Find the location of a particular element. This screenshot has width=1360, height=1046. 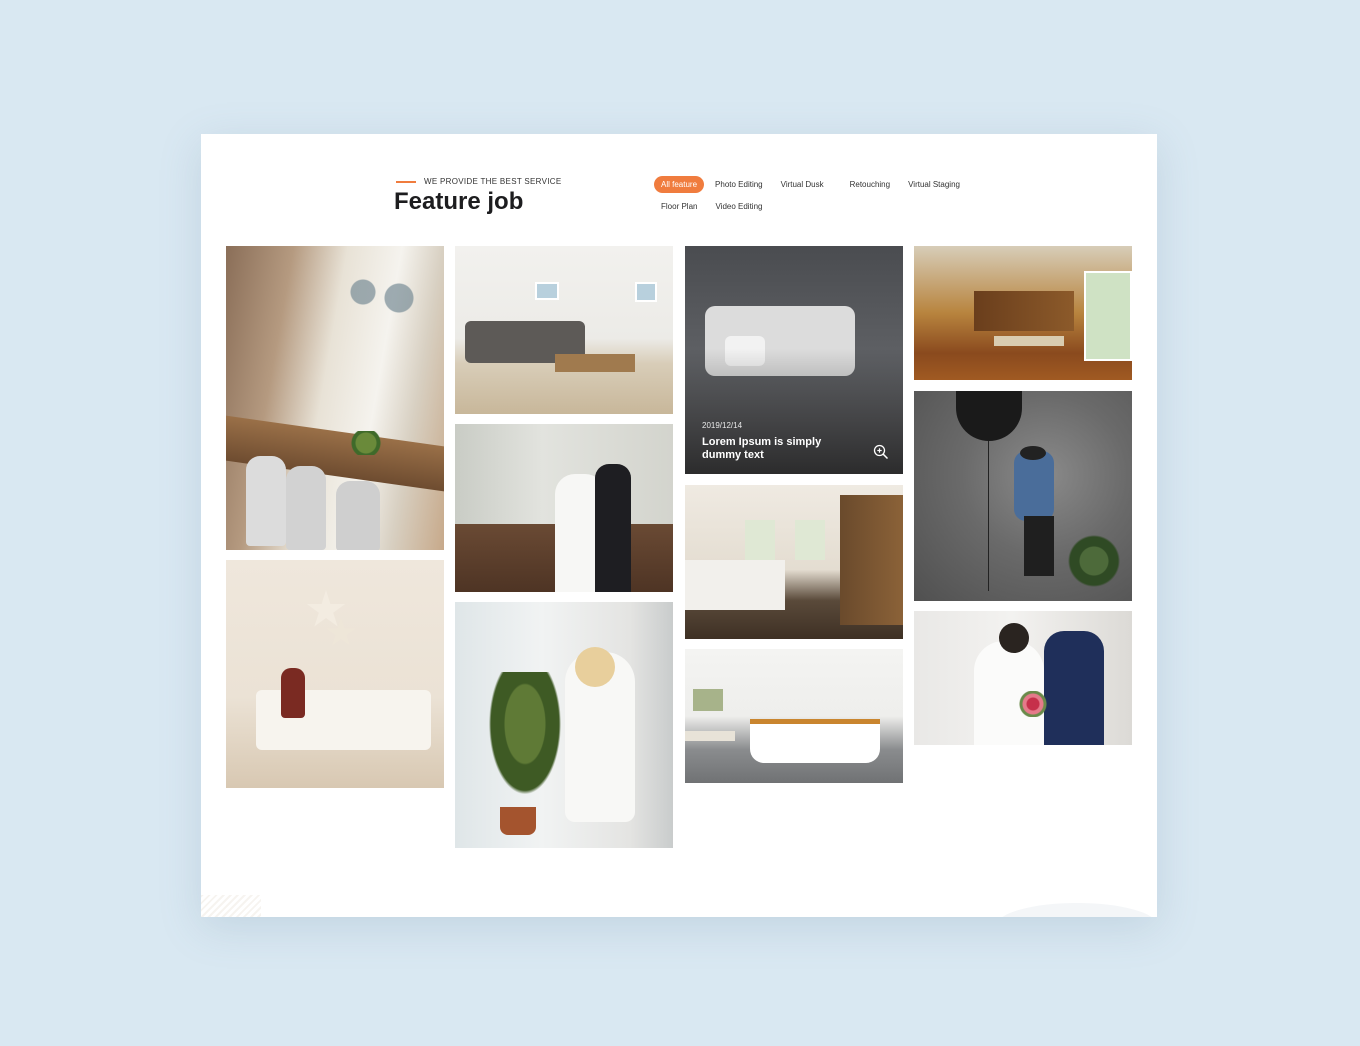

balloon-string is located at coordinates (988, 516).